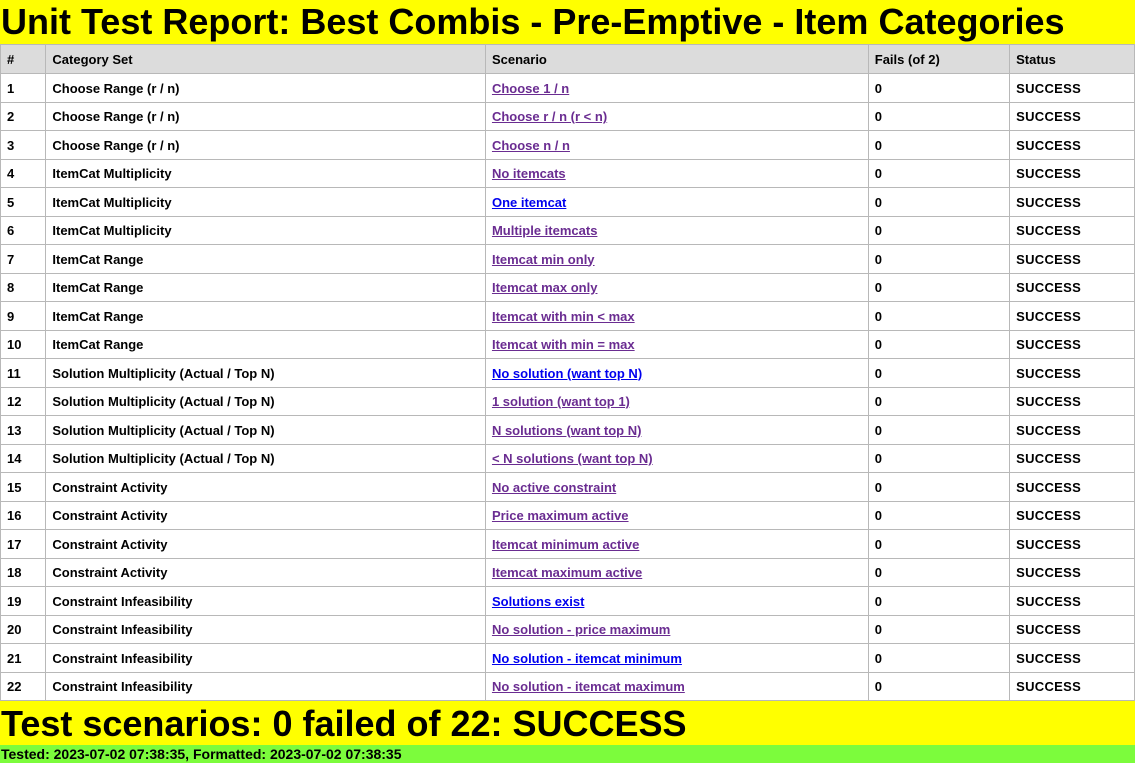 This screenshot has width=1135, height=769. What do you see at coordinates (581, 629) in the screenshot?
I see `scenario-link: No solution - price maximum` at bounding box center [581, 629].